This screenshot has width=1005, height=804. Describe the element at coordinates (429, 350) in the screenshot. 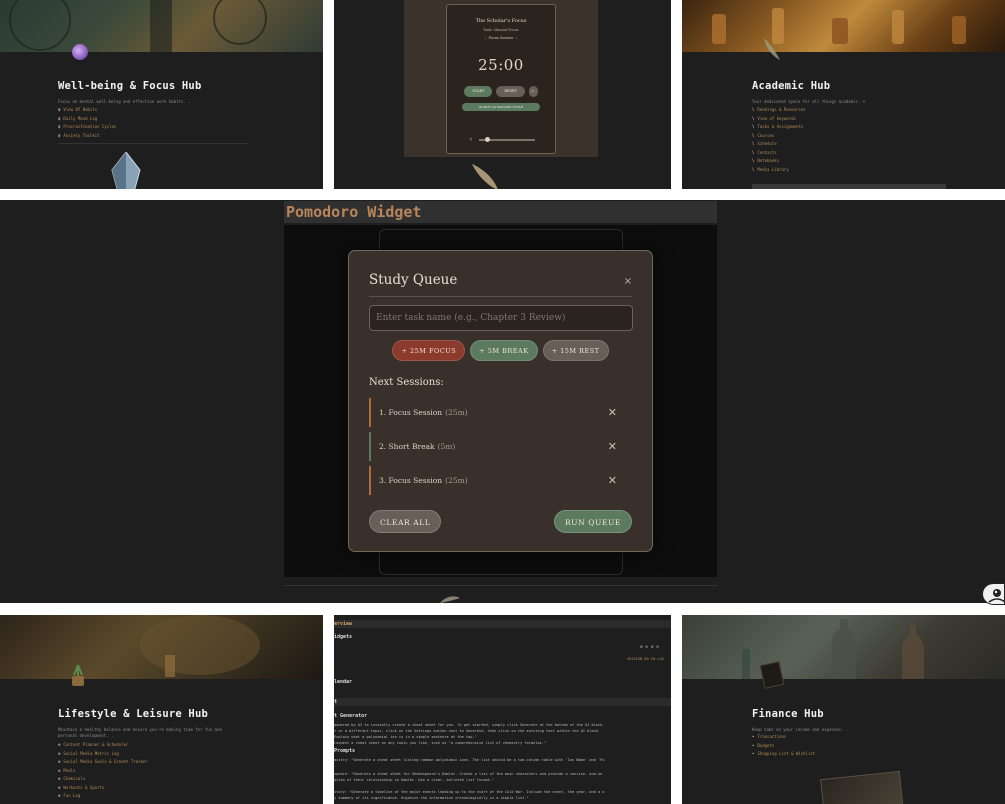

I see `add-focus-button: + 25M FOCUS` at that location.